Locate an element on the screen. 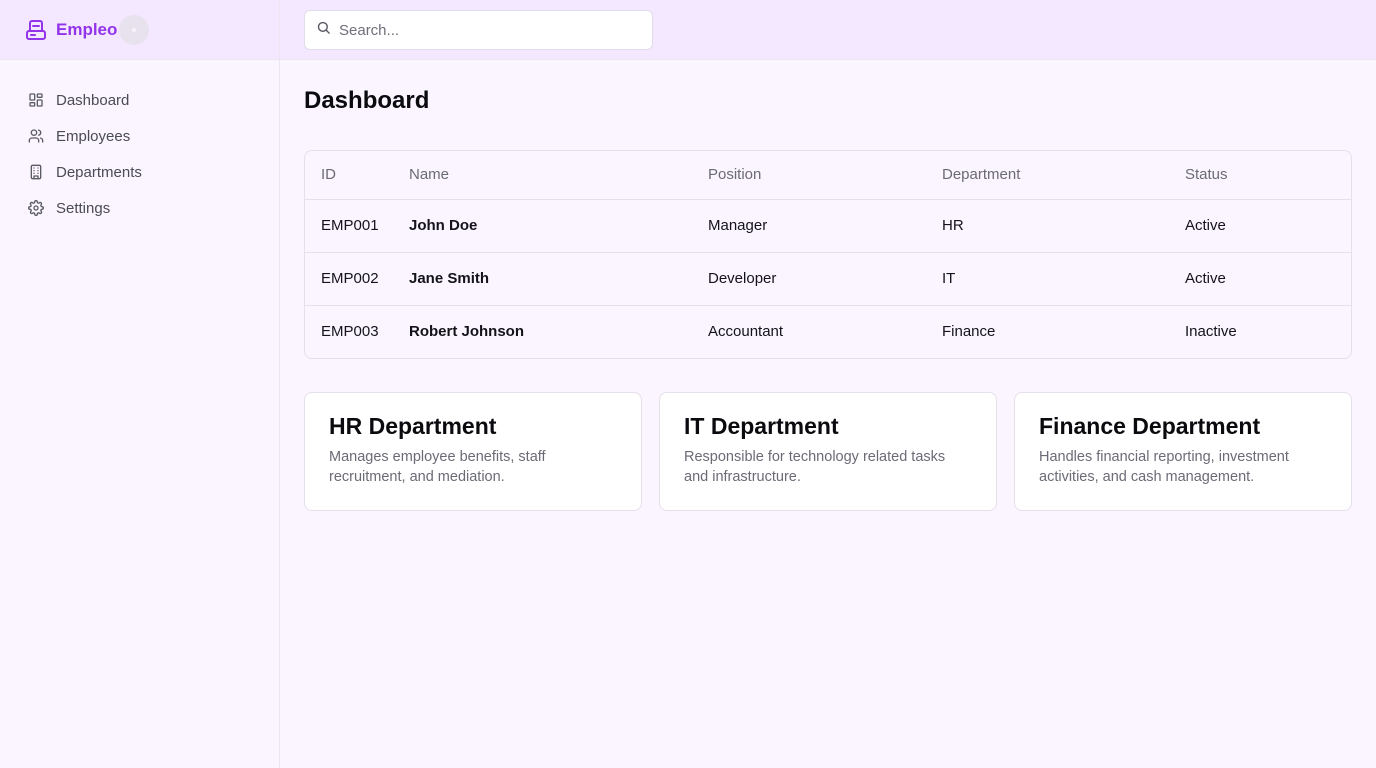 The width and height of the screenshot is (1376, 768). search-input is located at coordinates (489, 30).